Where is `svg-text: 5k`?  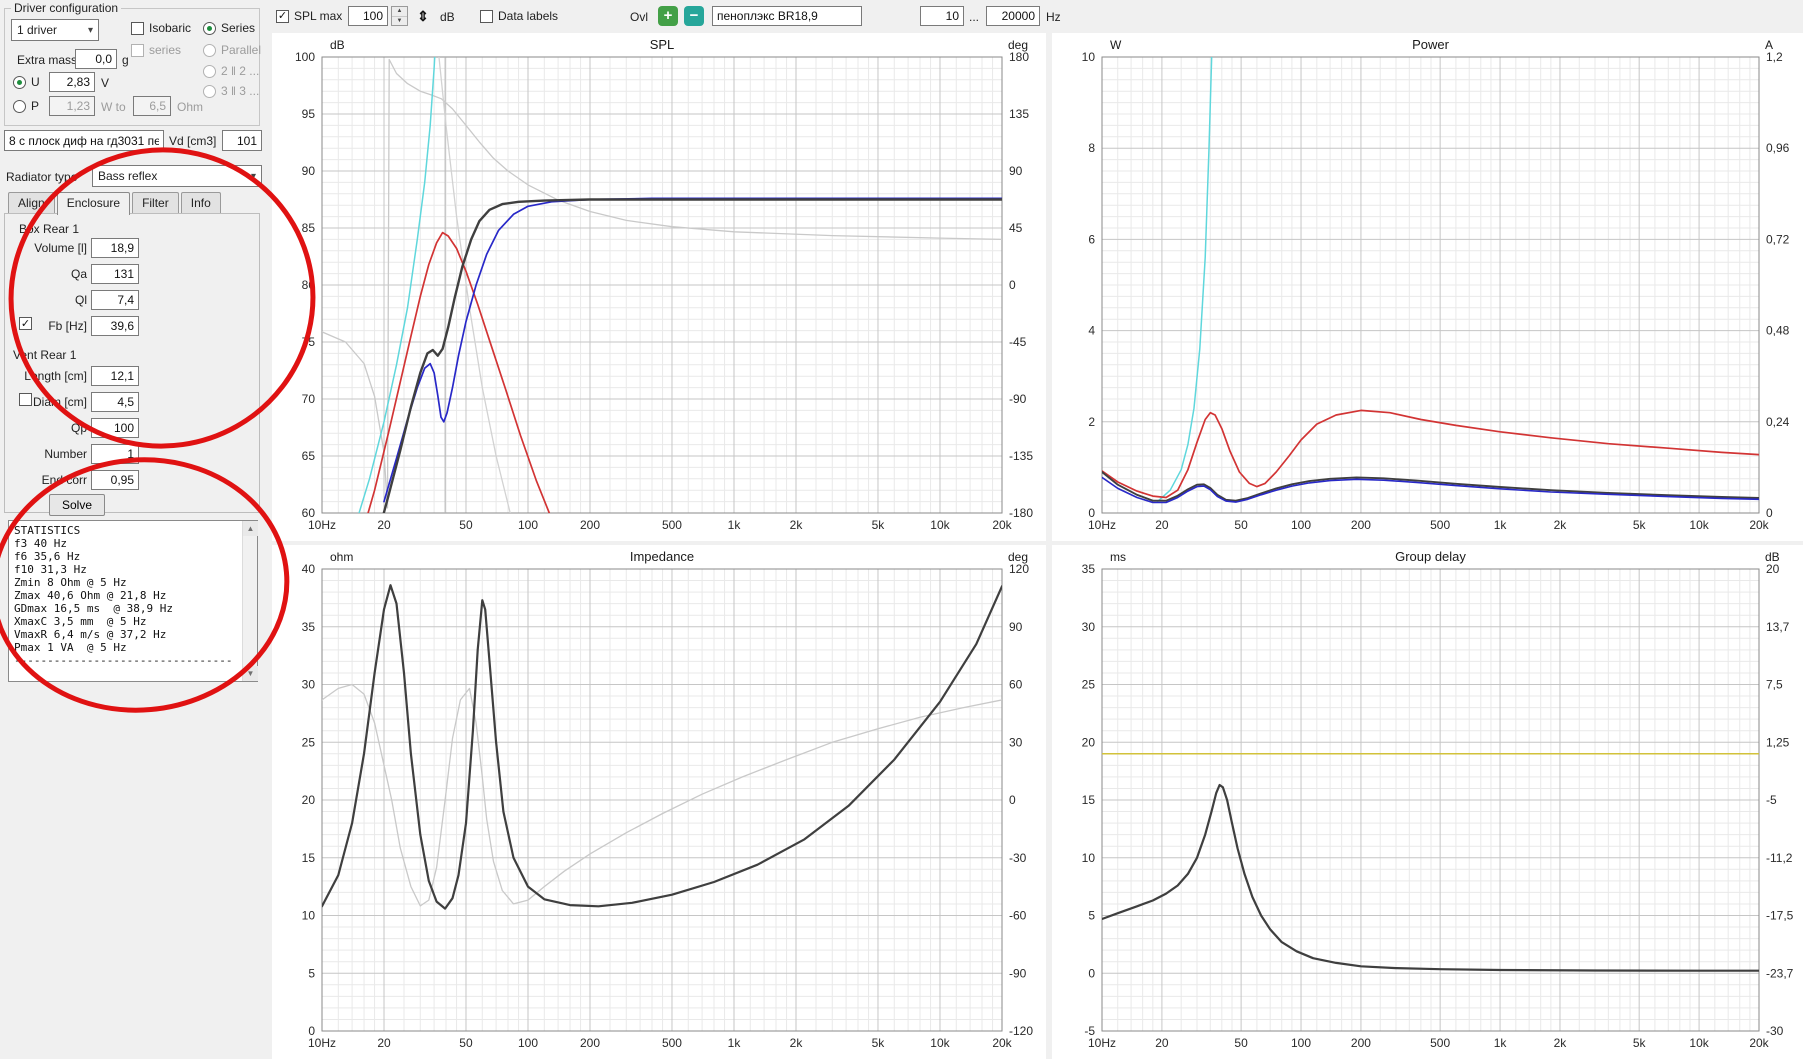 svg-text: 5k is located at coordinates (879, 1043).